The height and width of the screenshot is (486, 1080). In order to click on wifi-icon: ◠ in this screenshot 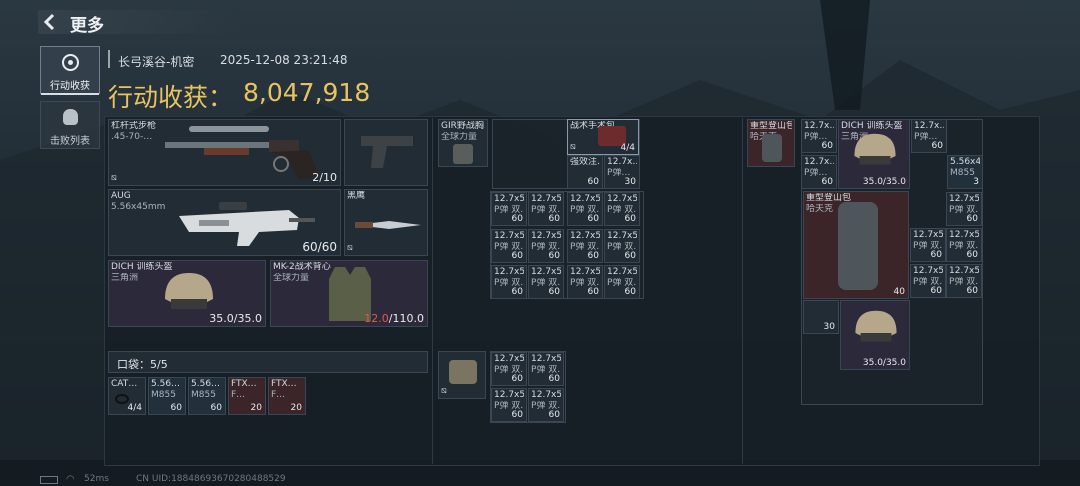, I will do `click(70, 479)`.